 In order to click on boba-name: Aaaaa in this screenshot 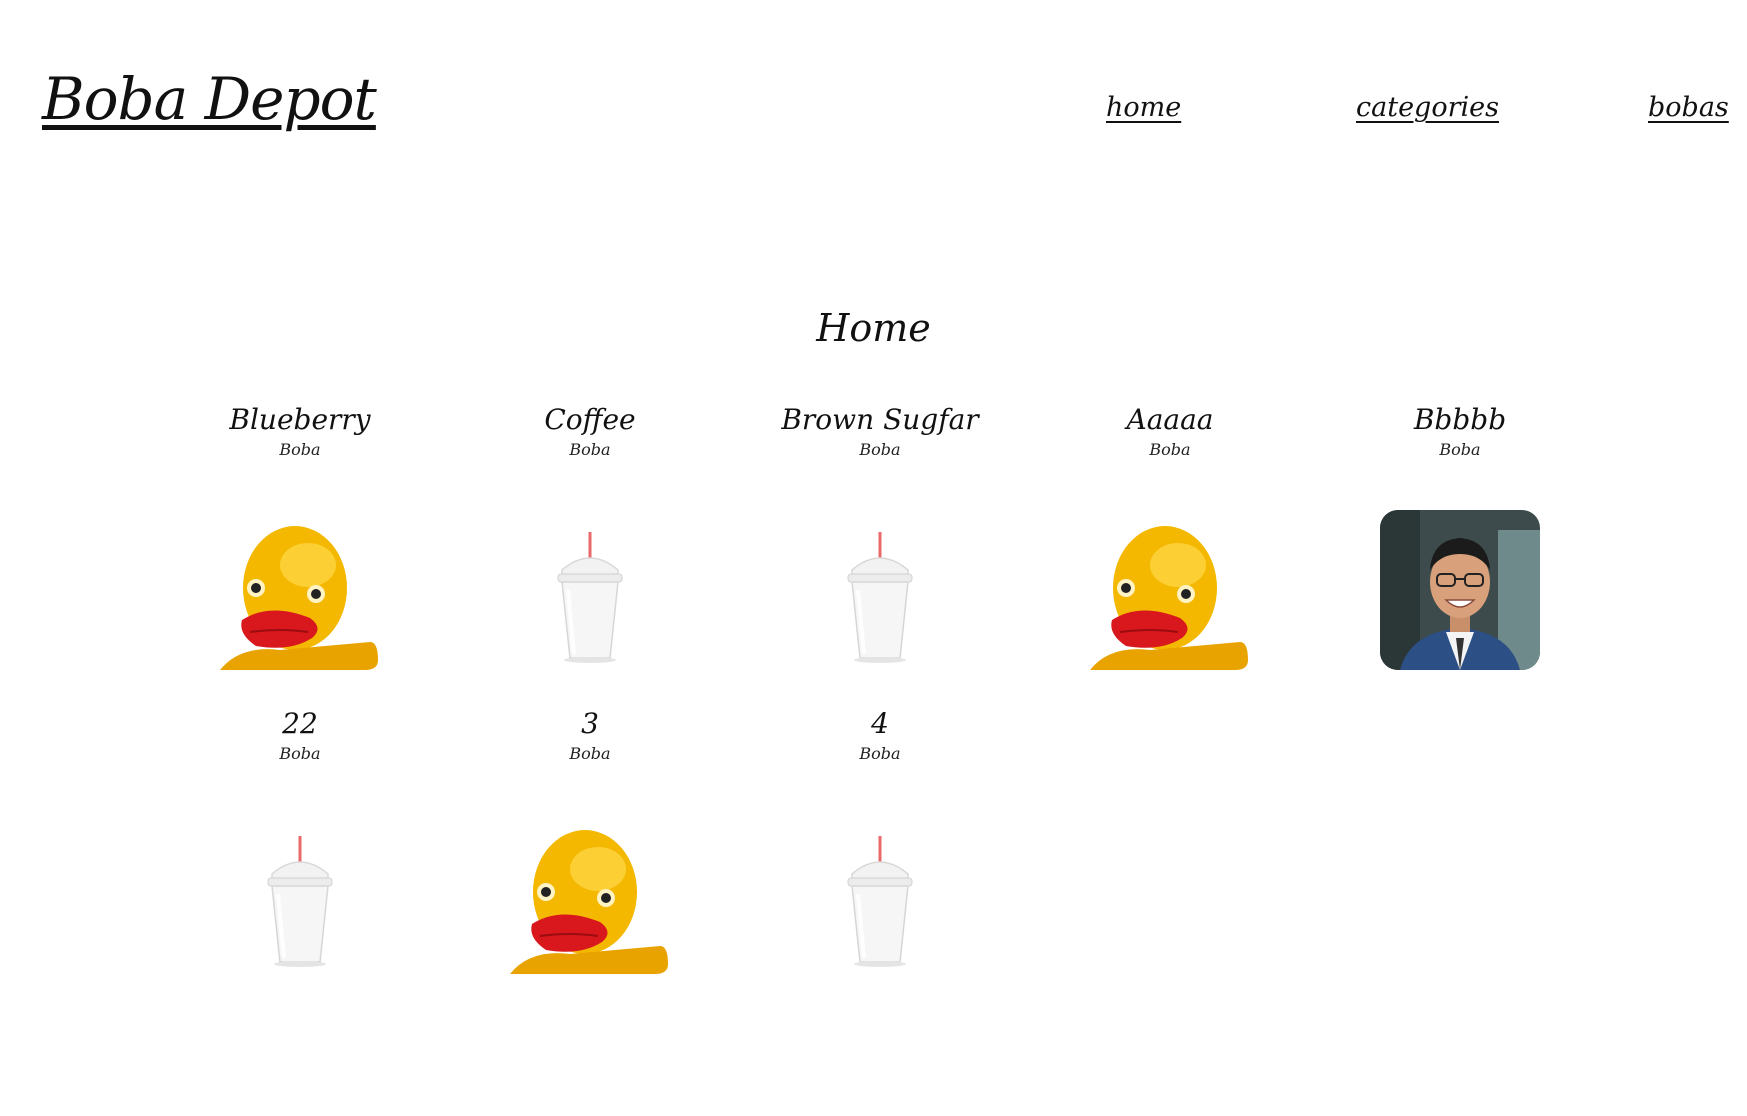, I will do `click(1170, 419)`.